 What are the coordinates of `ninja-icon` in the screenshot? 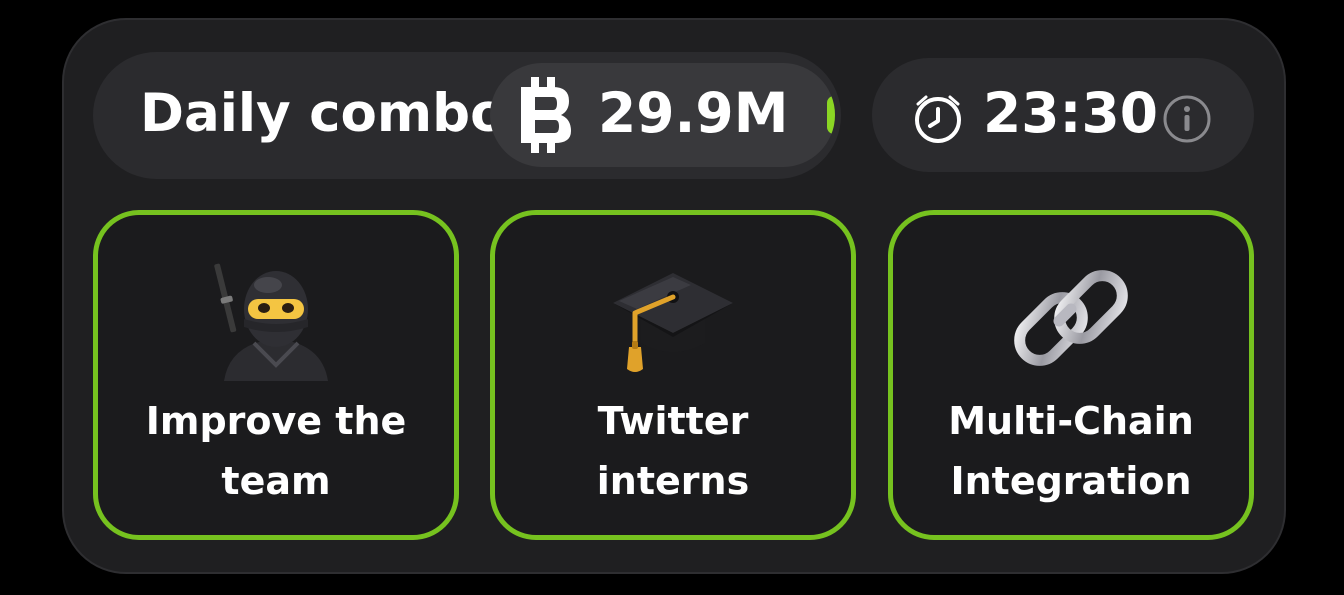 It's located at (271, 322).